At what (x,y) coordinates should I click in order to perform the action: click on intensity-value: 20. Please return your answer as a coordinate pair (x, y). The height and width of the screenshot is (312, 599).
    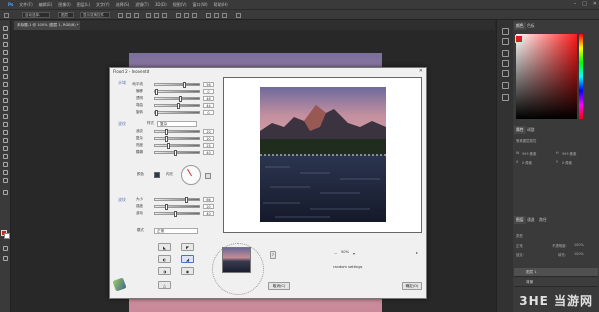
    Looking at the image, I should click on (208, 206).